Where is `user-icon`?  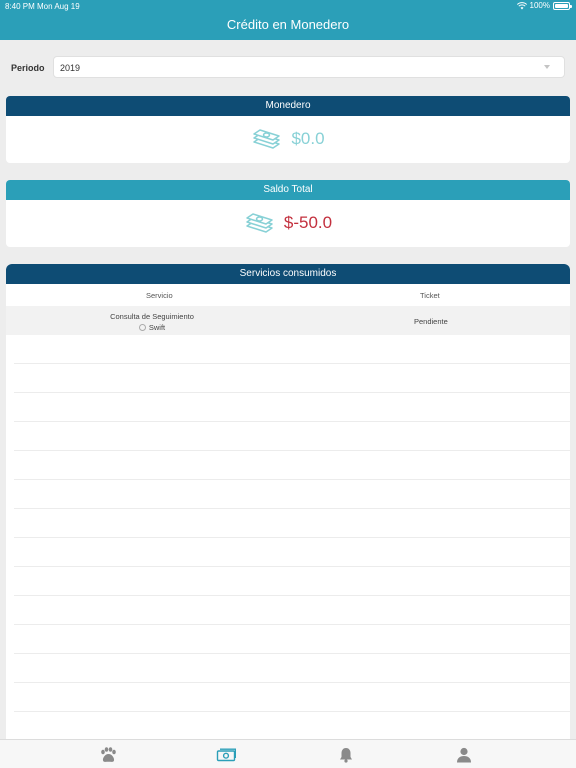
user-icon is located at coordinates (464, 755).